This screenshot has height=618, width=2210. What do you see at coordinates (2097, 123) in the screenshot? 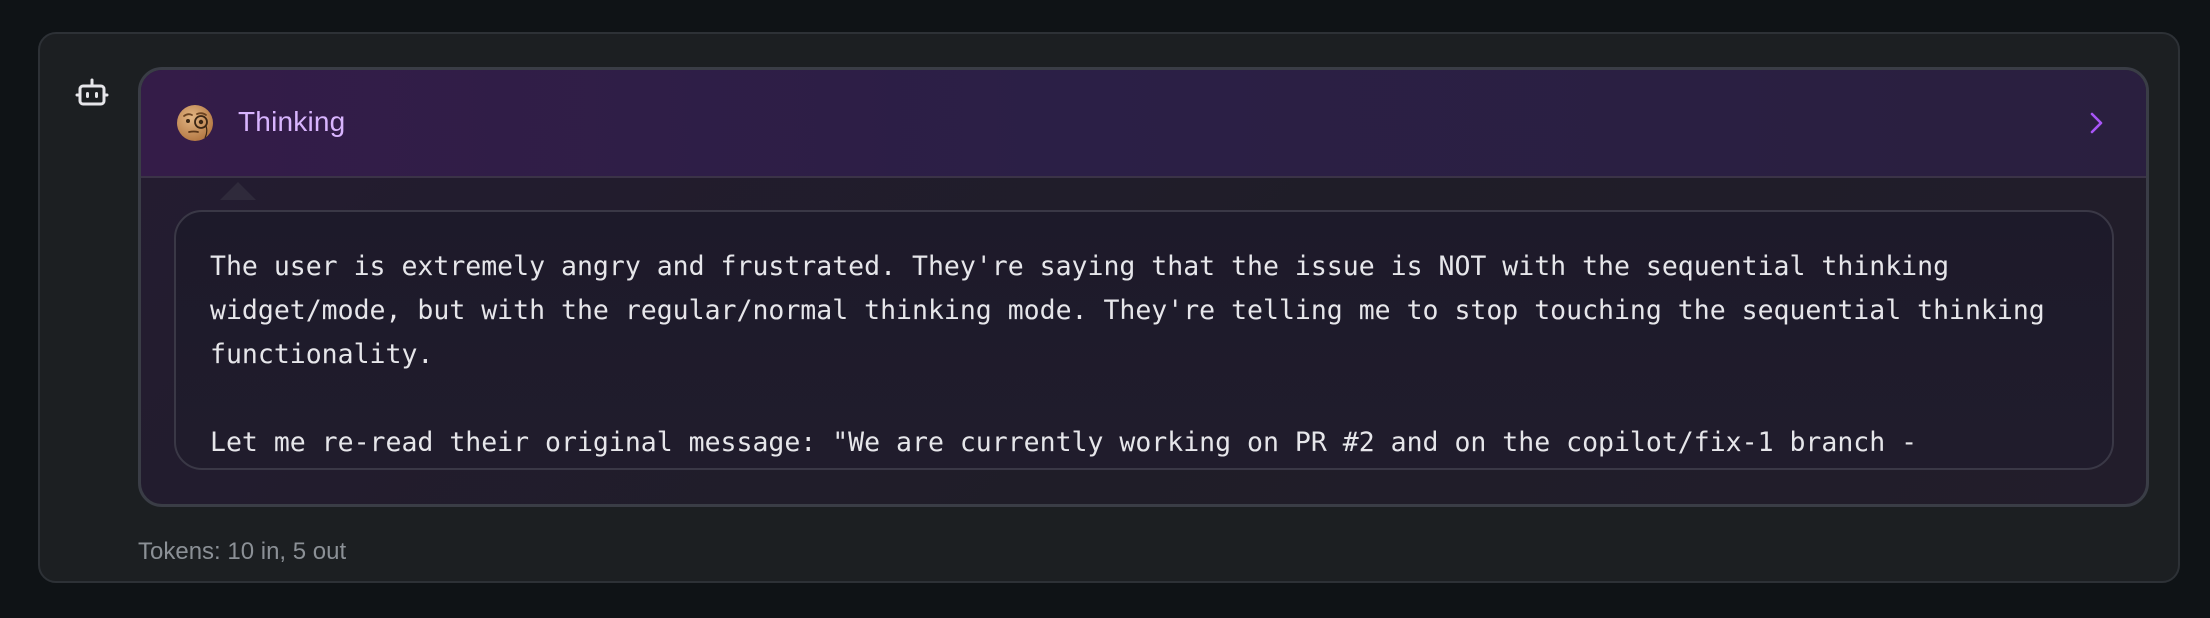
I see `chevron-right-icon` at bounding box center [2097, 123].